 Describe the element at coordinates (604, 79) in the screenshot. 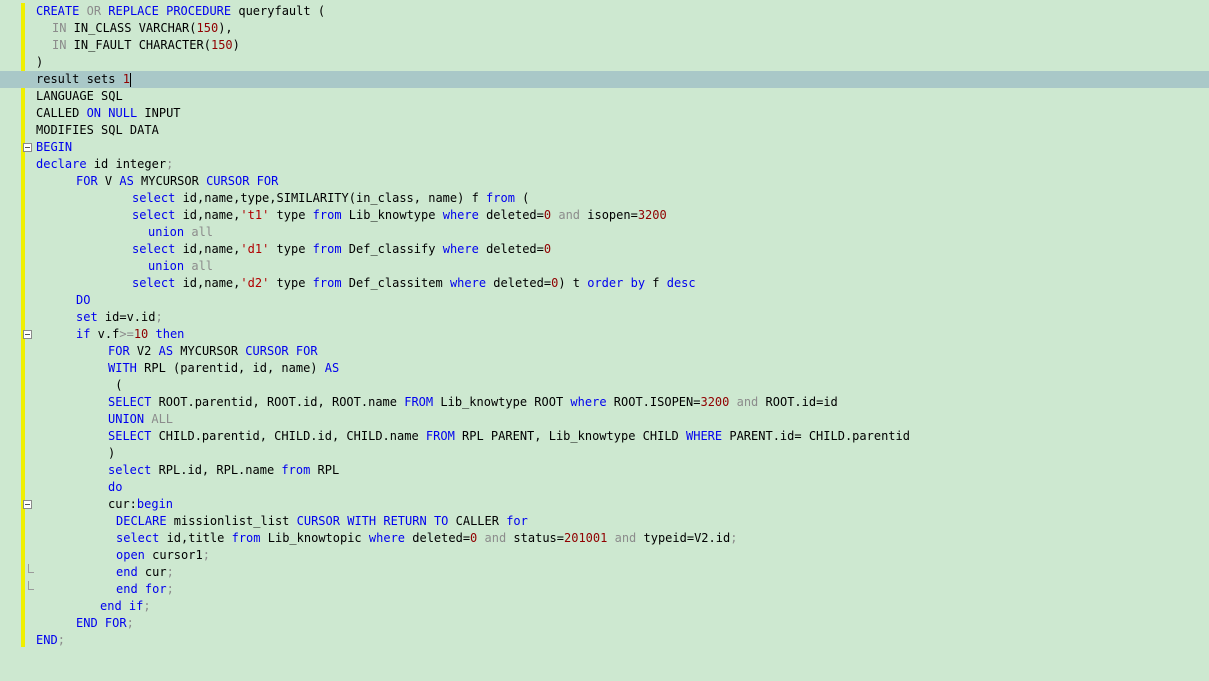

I see `code-line: result sets 1` at that location.